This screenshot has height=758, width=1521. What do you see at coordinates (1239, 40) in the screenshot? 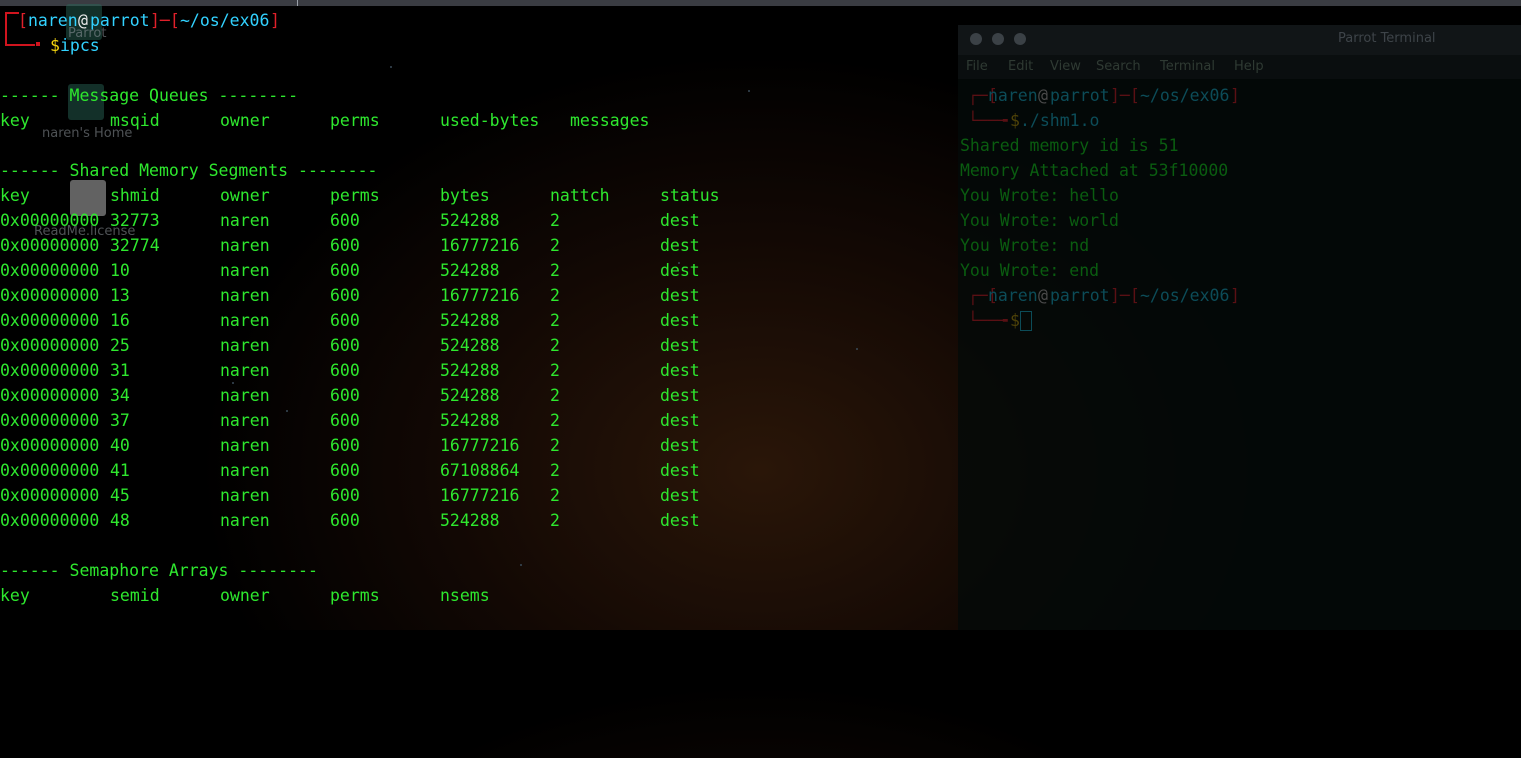
I see `window-titlebar: Parrot Terminal` at bounding box center [1239, 40].